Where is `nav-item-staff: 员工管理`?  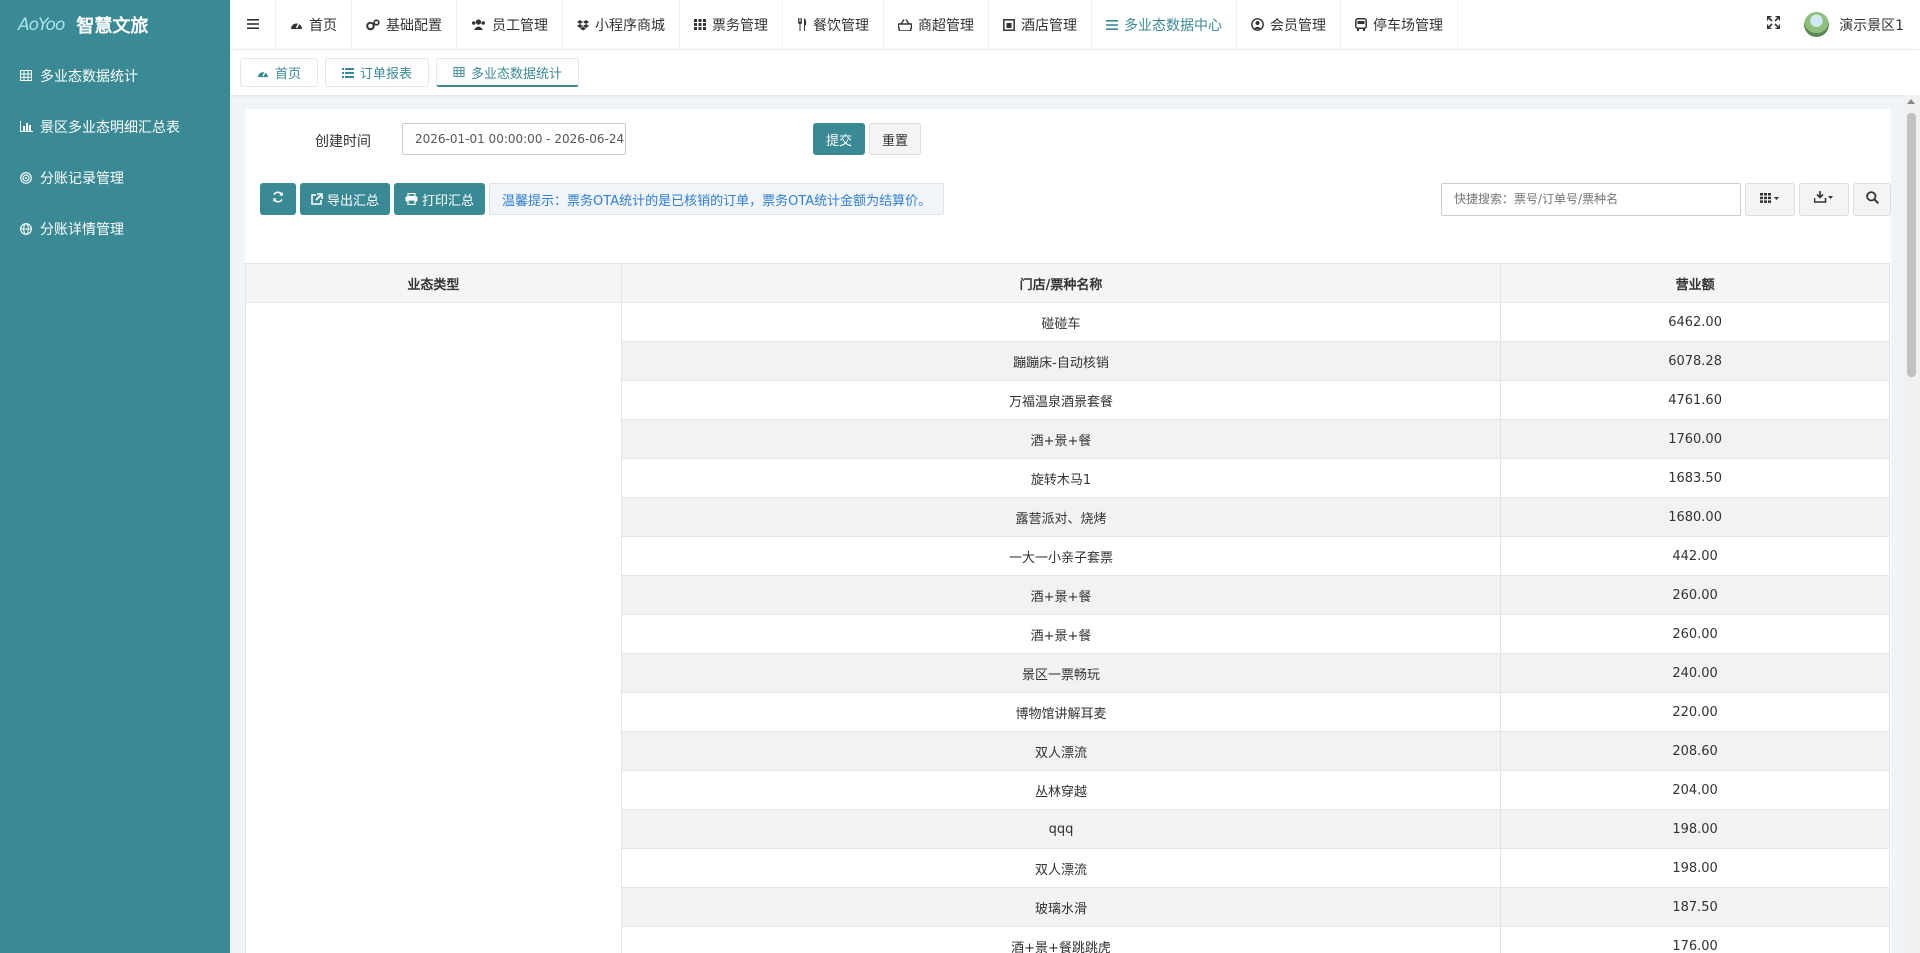
nav-item-staff: 员工管理 is located at coordinates (510, 25).